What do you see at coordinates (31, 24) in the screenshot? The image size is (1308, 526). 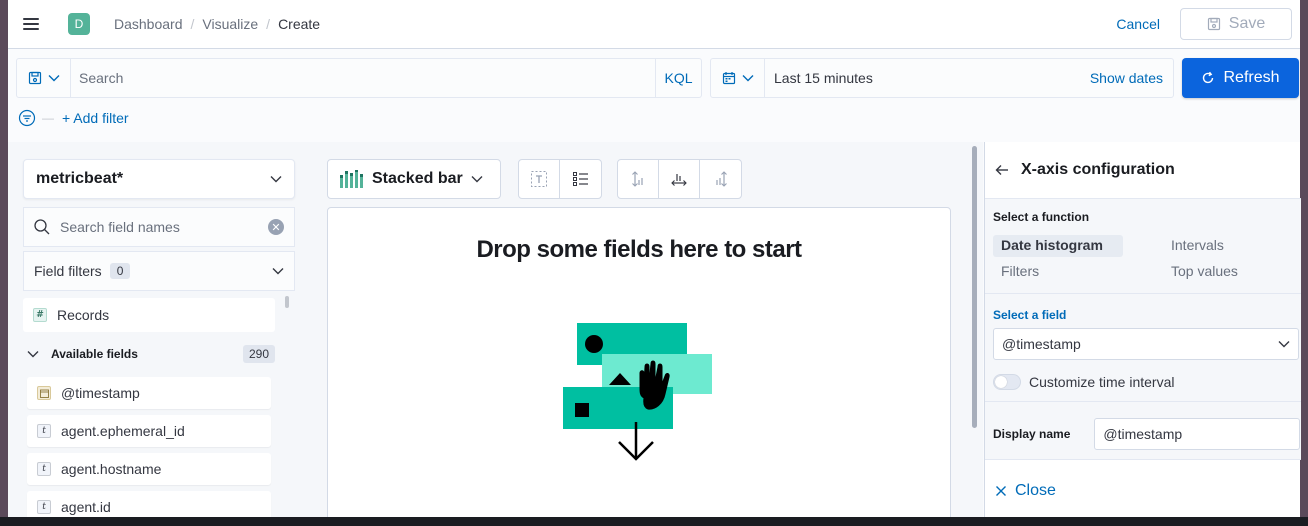 I see `menu-button` at bounding box center [31, 24].